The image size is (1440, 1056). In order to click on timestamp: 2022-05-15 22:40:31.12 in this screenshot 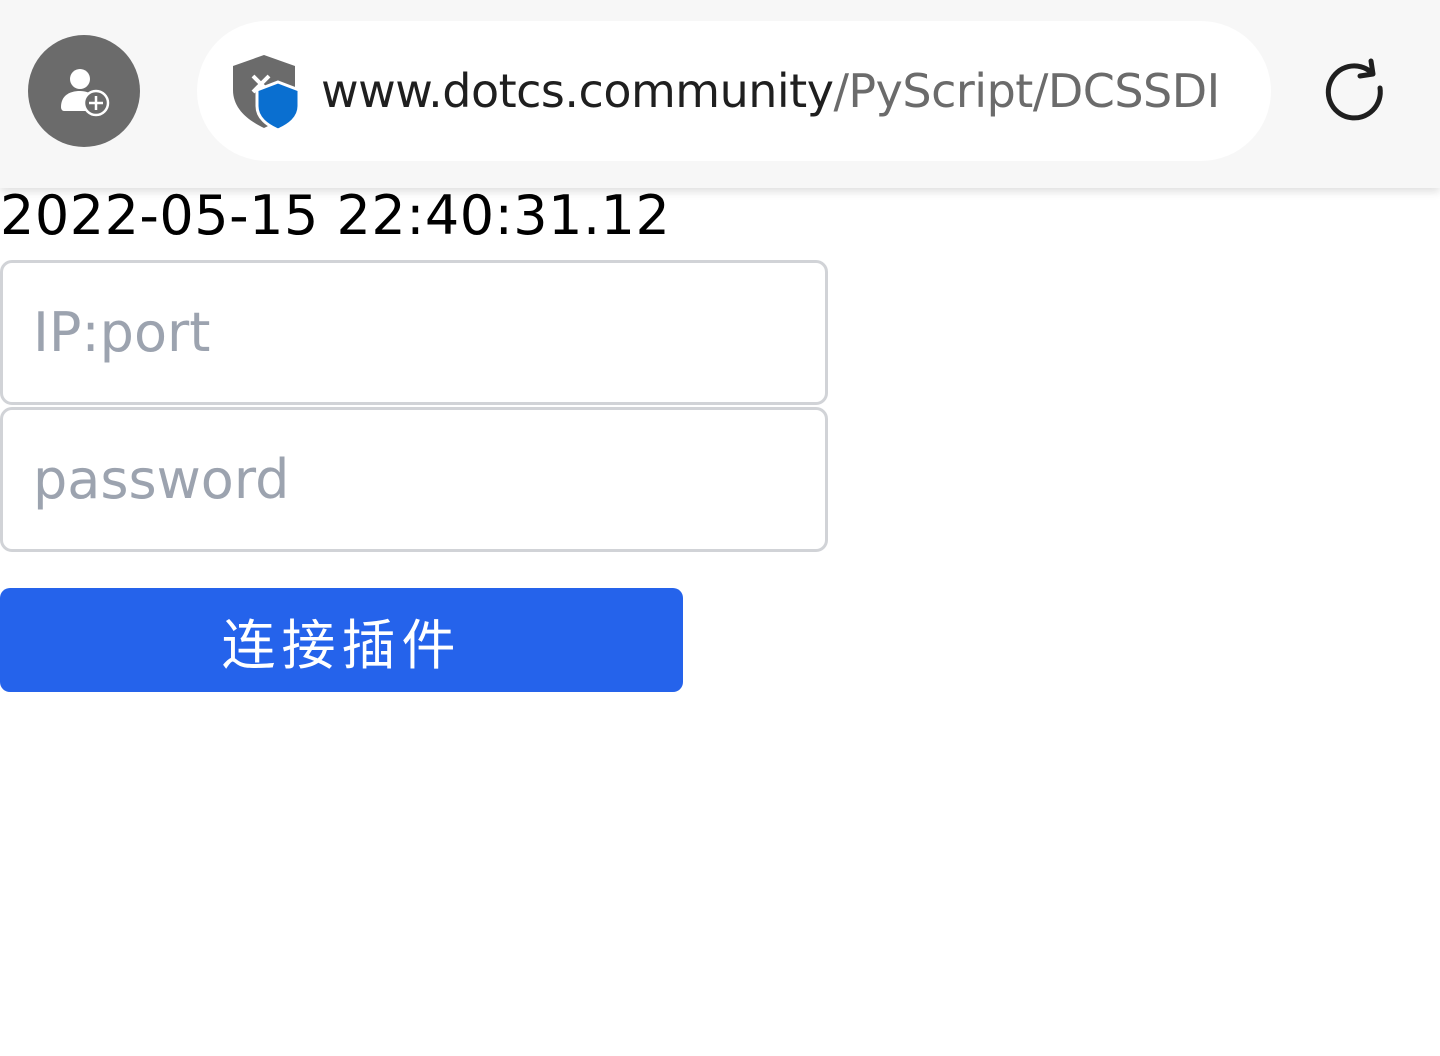, I will do `click(335, 215)`.